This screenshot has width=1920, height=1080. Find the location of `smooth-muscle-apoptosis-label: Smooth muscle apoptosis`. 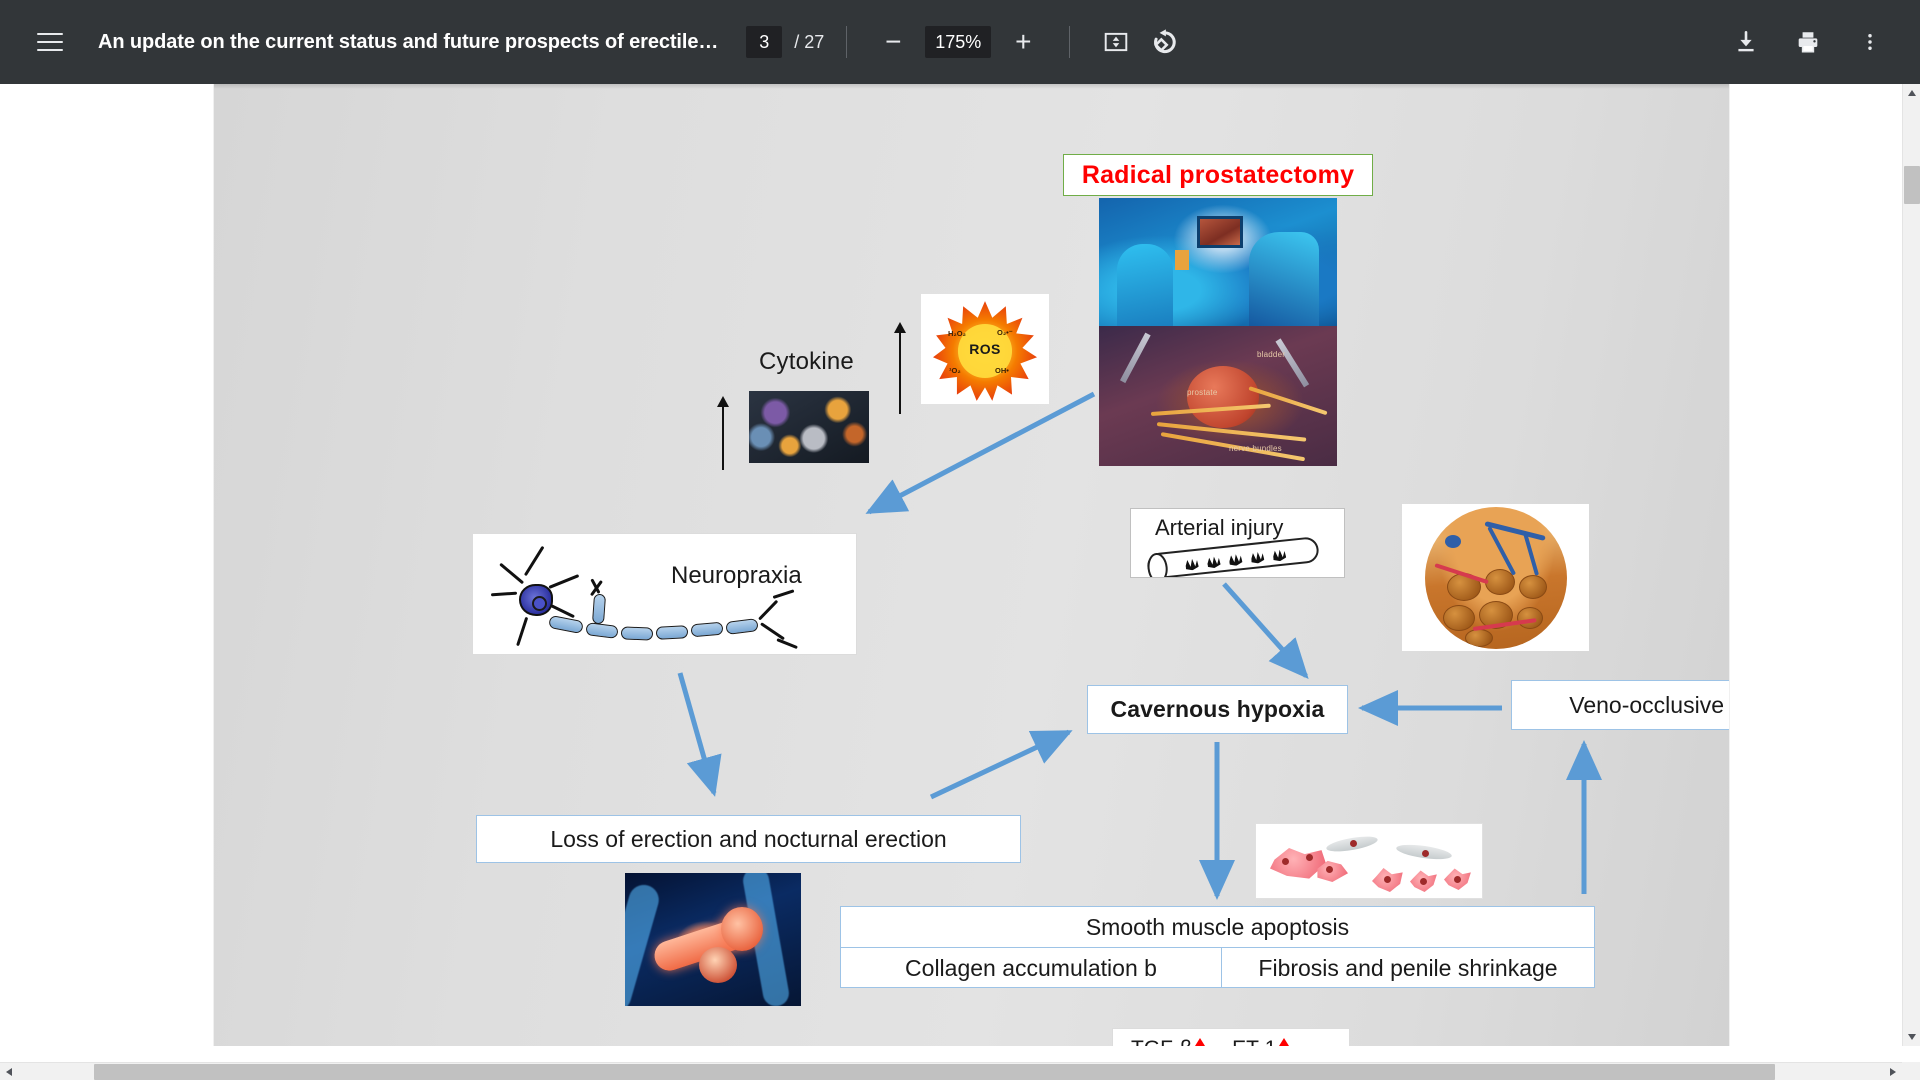

smooth-muscle-apoptosis-label: Smooth muscle apoptosis is located at coordinates (1217, 926).